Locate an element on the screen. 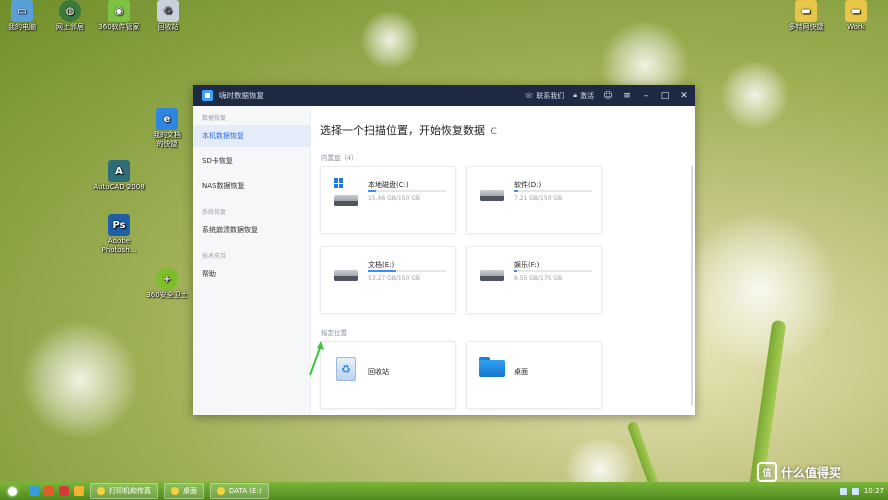 Image resolution: width=888 pixels, height=500 pixels. desktop-icon-360-security: + 360安全卫士 is located at coordinates (167, 284).